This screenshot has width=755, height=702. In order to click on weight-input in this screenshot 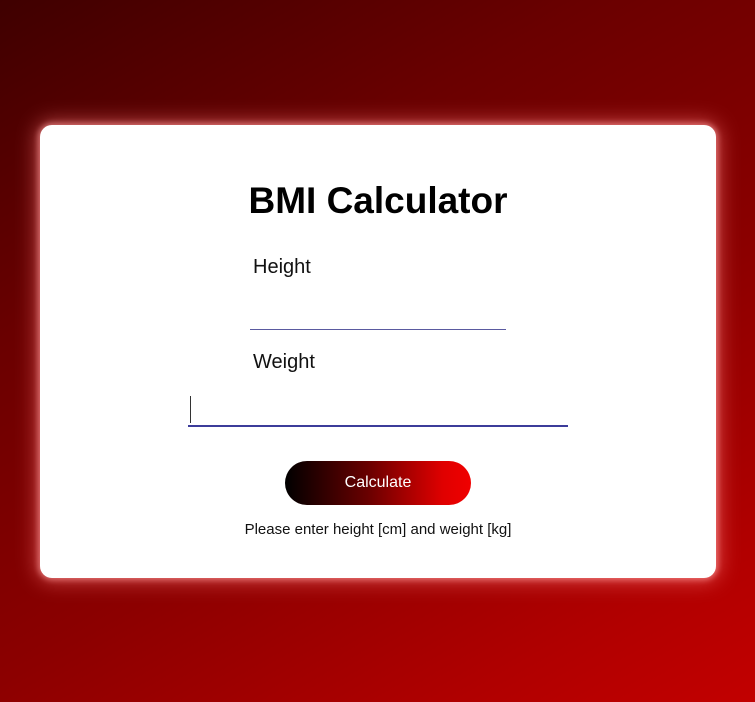, I will do `click(378, 408)`.